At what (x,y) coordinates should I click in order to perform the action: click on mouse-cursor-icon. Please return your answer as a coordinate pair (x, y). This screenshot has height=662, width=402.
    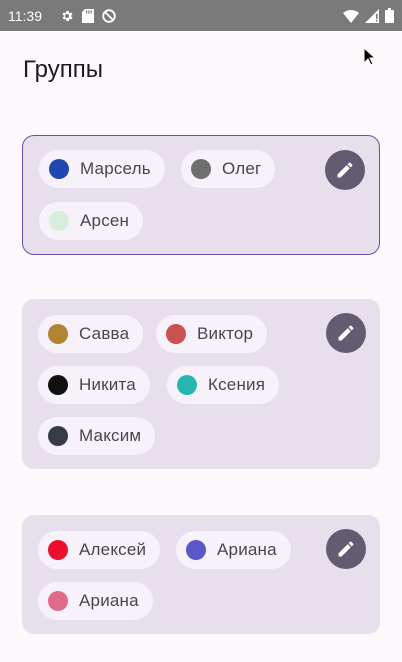
    Looking at the image, I should click on (369, 56).